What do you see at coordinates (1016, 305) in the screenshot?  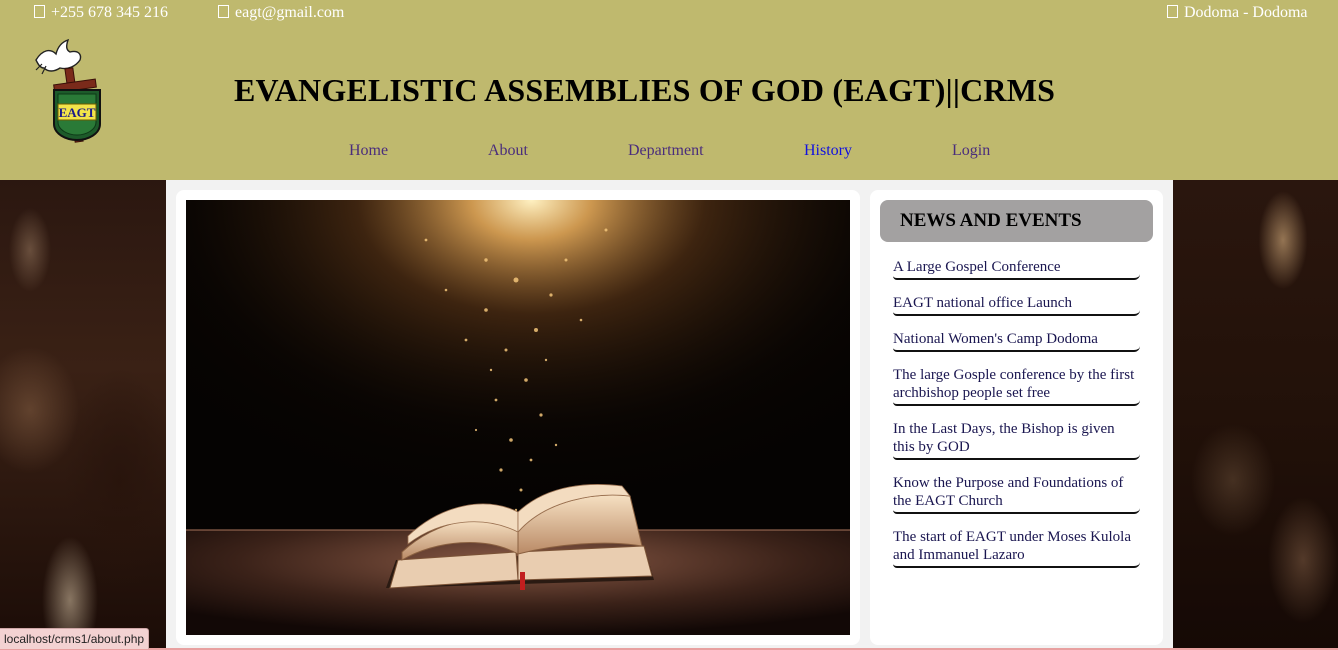 I see `news-item: EAGT national office Launch` at bounding box center [1016, 305].